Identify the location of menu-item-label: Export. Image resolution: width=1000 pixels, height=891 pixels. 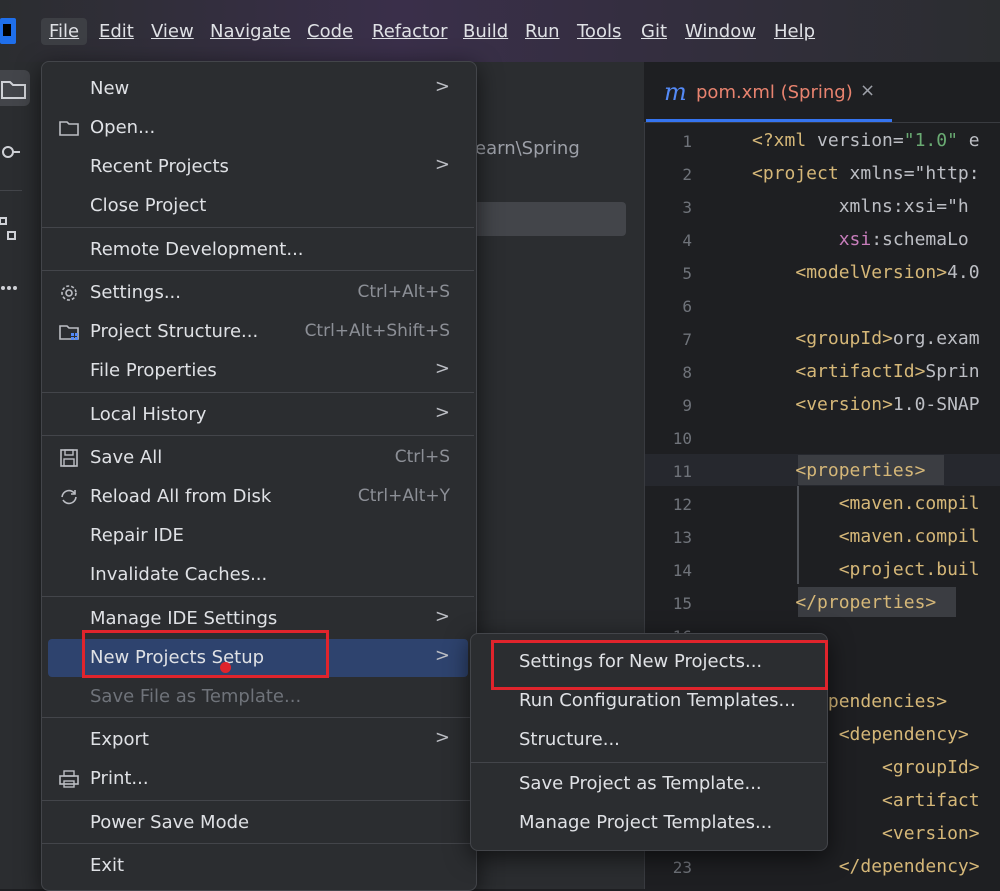
(119, 739).